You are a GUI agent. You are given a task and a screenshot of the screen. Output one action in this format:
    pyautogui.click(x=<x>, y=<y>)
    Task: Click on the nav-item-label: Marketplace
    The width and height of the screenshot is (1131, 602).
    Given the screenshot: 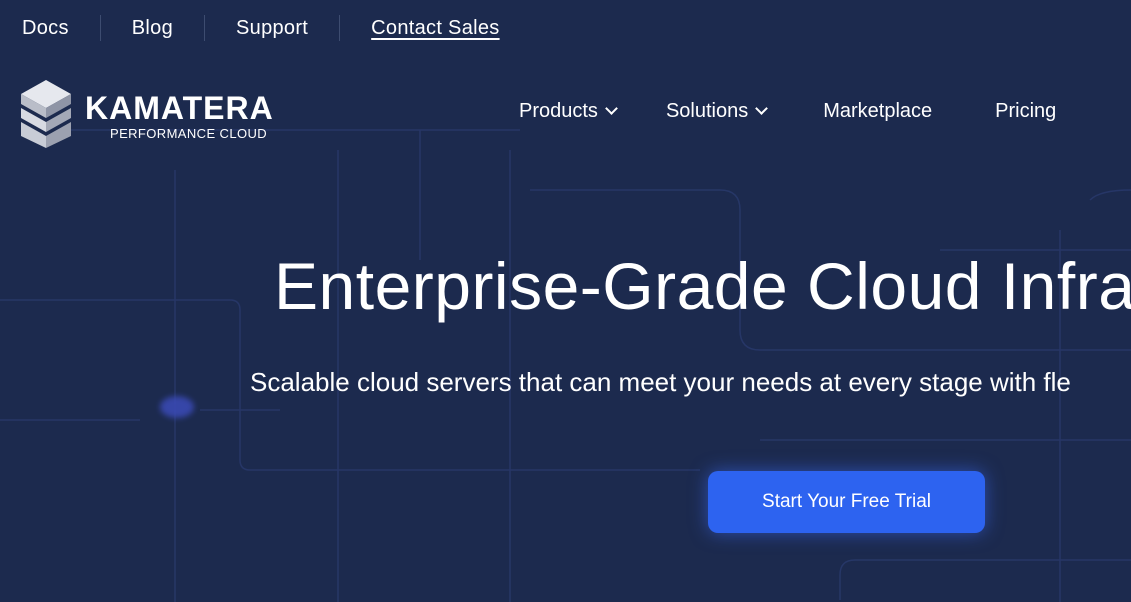 What is the action you would take?
    pyautogui.click(x=878, y=111)
    